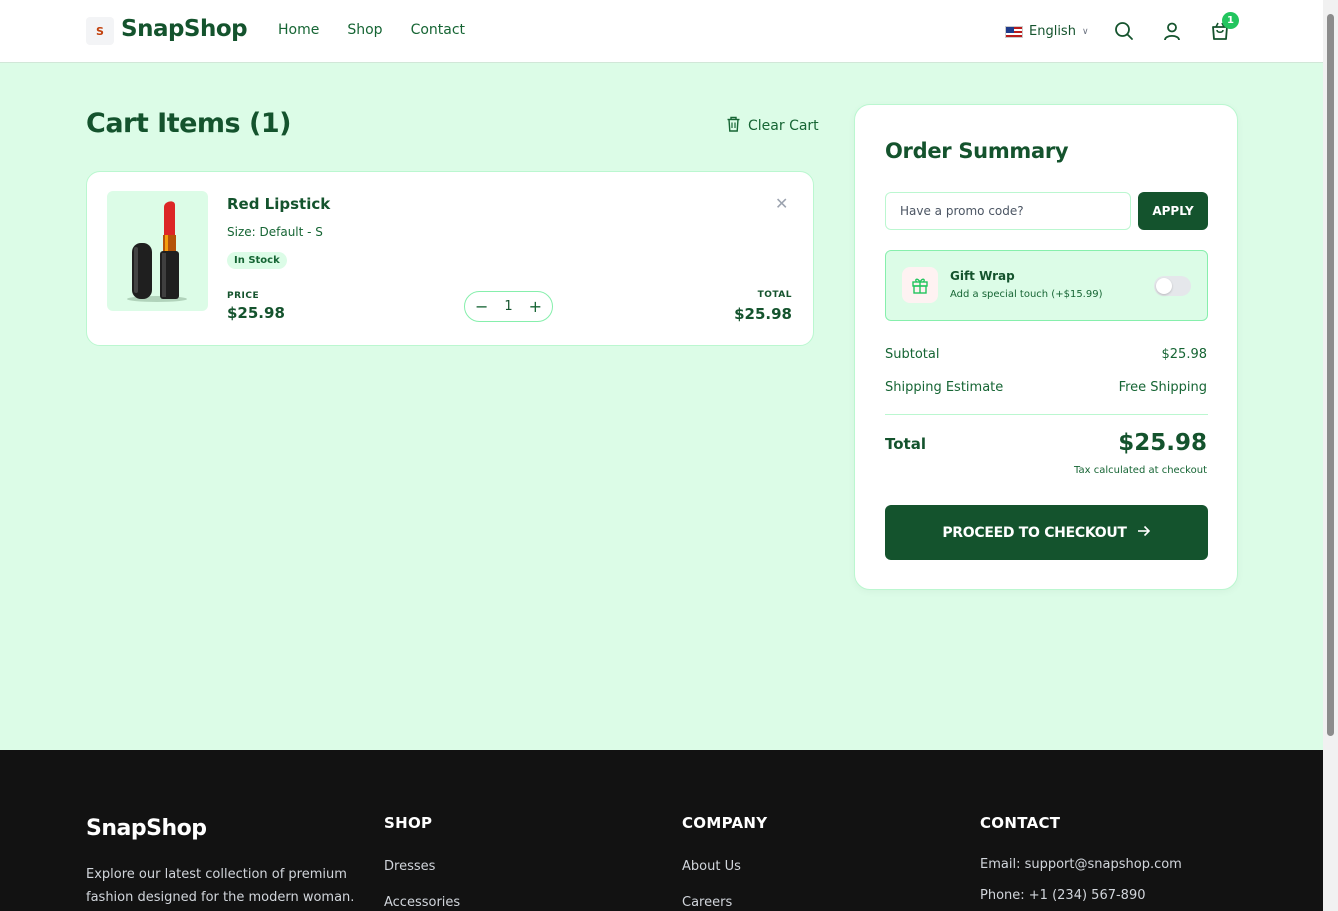 This screenshot has height=911, width=1338. What do you see at coordinates (1162, 443) in the screenshot?
I see `order-total-value: $25.98` at bounding box center [1162, 443].